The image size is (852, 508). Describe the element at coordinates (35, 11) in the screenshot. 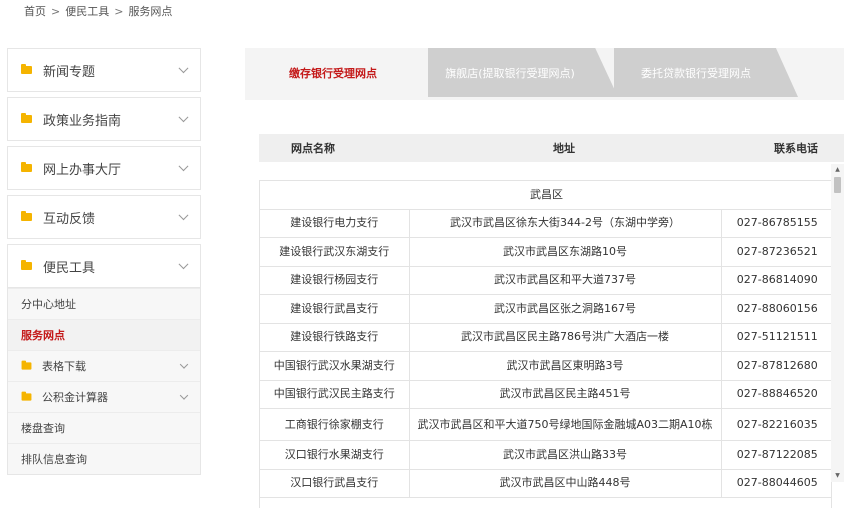

I see `breadcrumb-home: 首页` at that location.